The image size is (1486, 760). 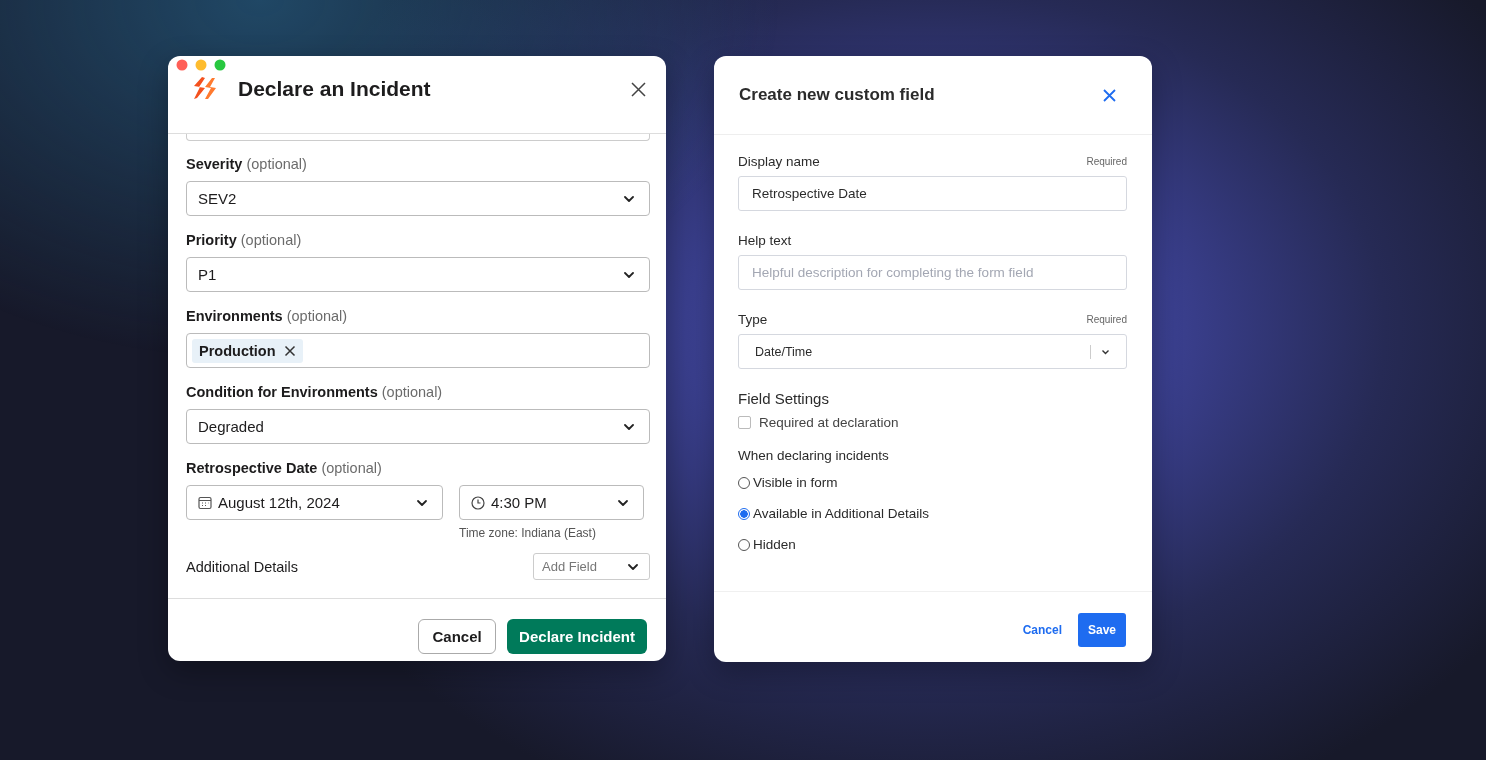 What do you see at coordinates (247, 164) in the screenshot?
I see `field-label: Severity (optional)` at bounding box center [247, 164].